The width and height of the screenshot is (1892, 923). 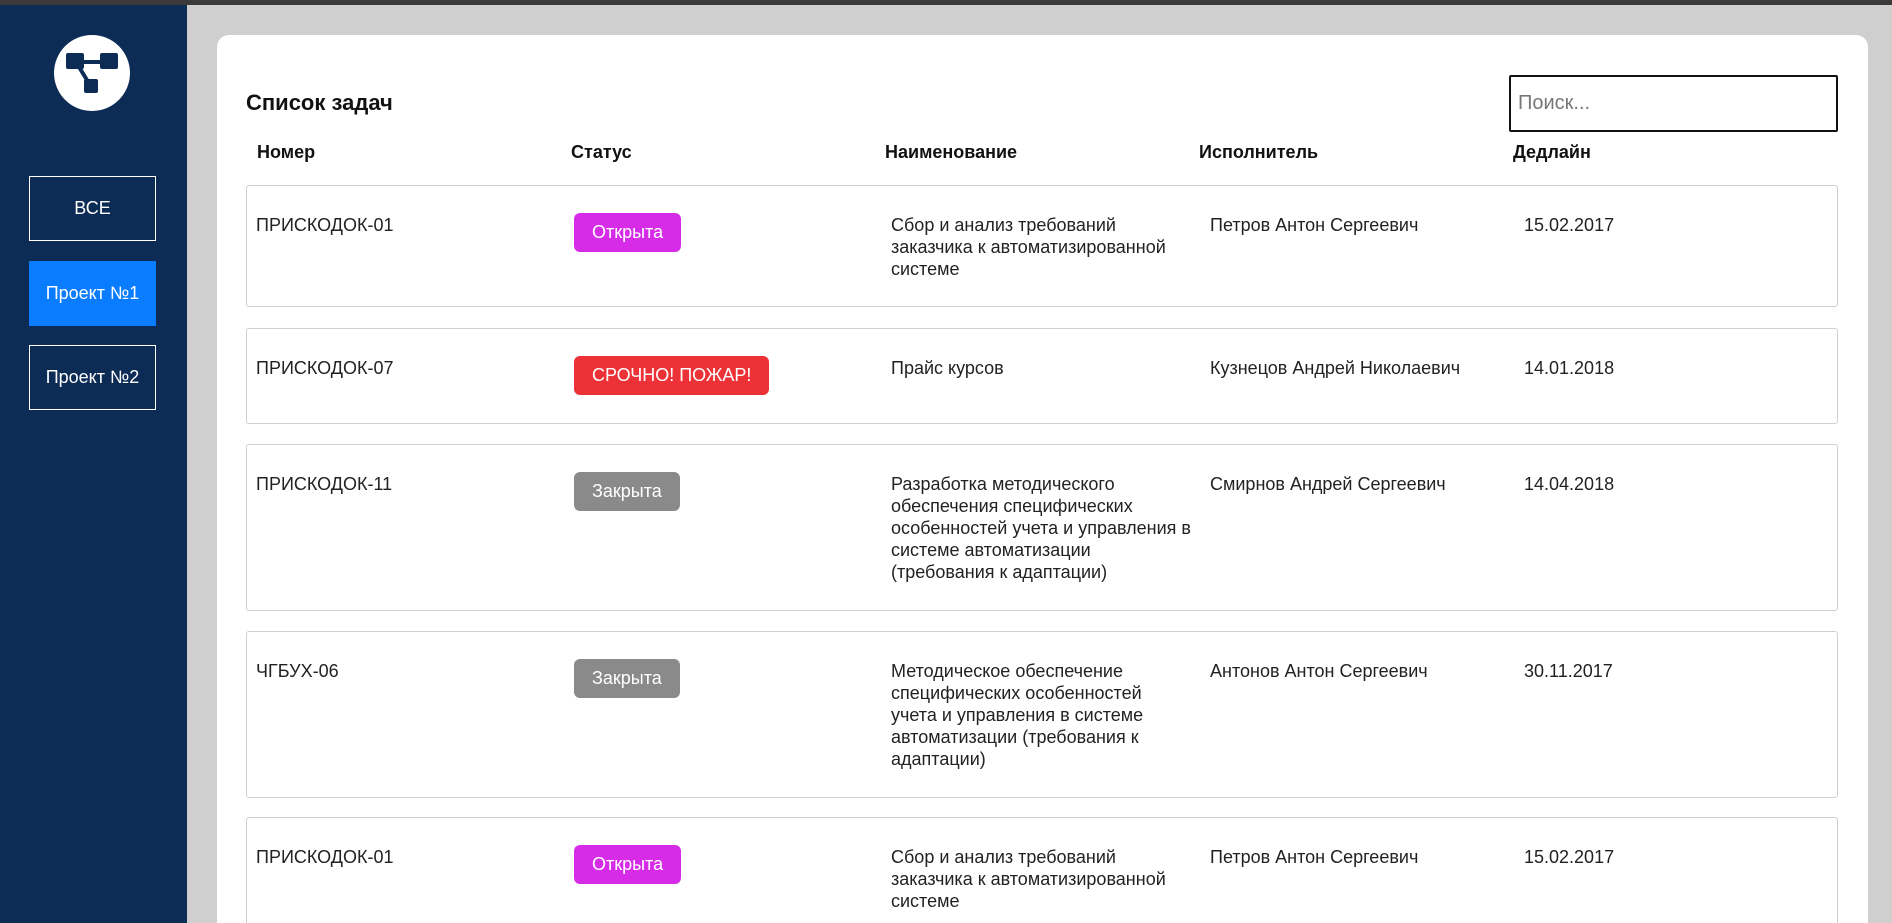 What do you see at coordinates (92, 293) in the screenshot?
I see `sidebar-item-project-1: Проект №1` at bounding box center [92, 293].